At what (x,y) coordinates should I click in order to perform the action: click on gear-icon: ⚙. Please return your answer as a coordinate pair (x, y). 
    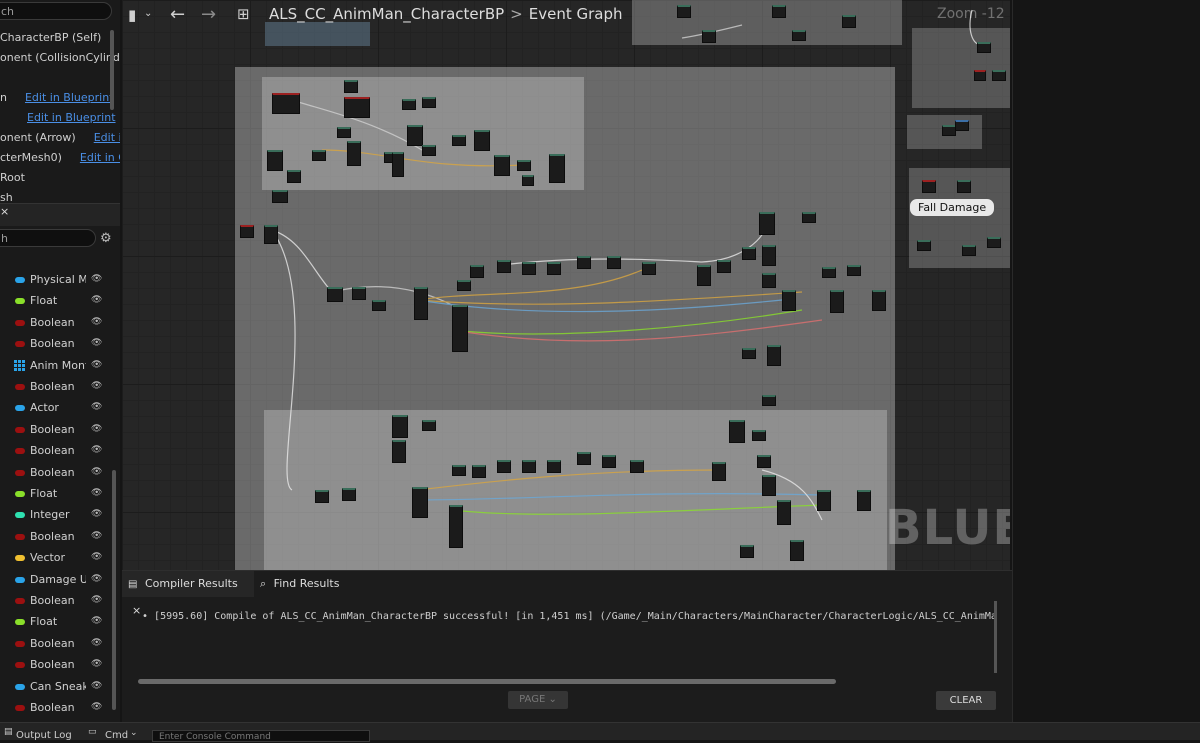
    Looking at the image, I should click on (106, 238).